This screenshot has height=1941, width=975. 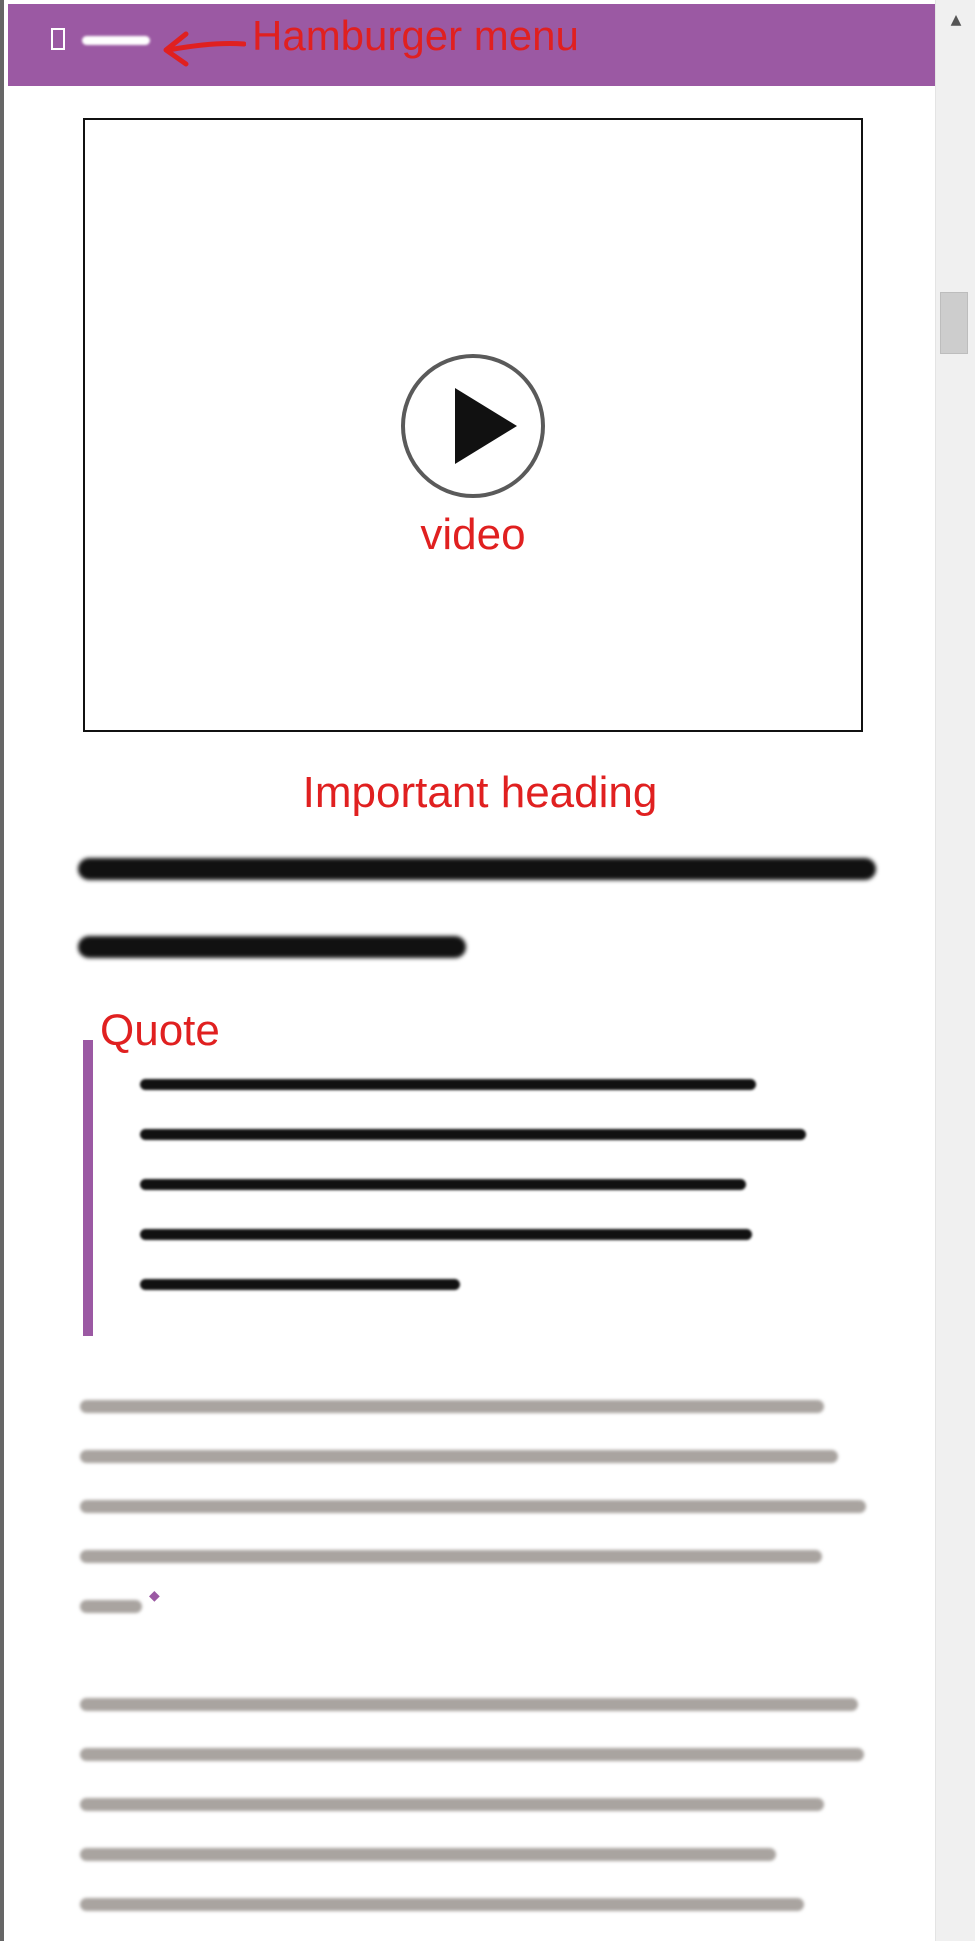 What do you see at coordinates (955, 20) in the screenshot?
I see `scroll-up-arrow-icon: ▲` at bounding box center [955, 20].